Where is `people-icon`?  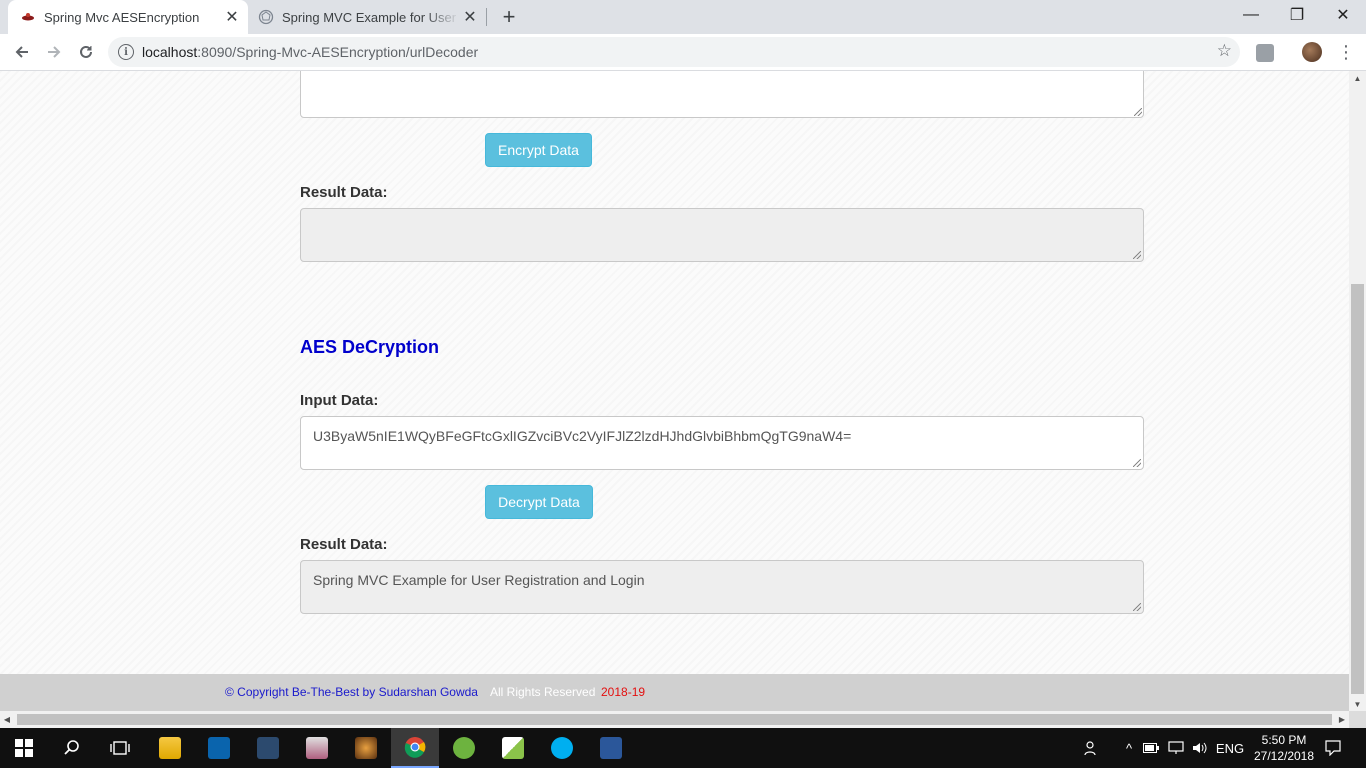 people-icon is located at coordinates (1092, 748).